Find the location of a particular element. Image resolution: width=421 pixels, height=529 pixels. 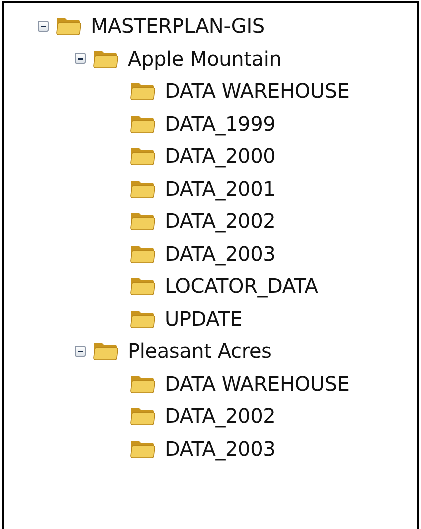

folder-label: LOCATOR_DATA is located at coordinates (241, 286).